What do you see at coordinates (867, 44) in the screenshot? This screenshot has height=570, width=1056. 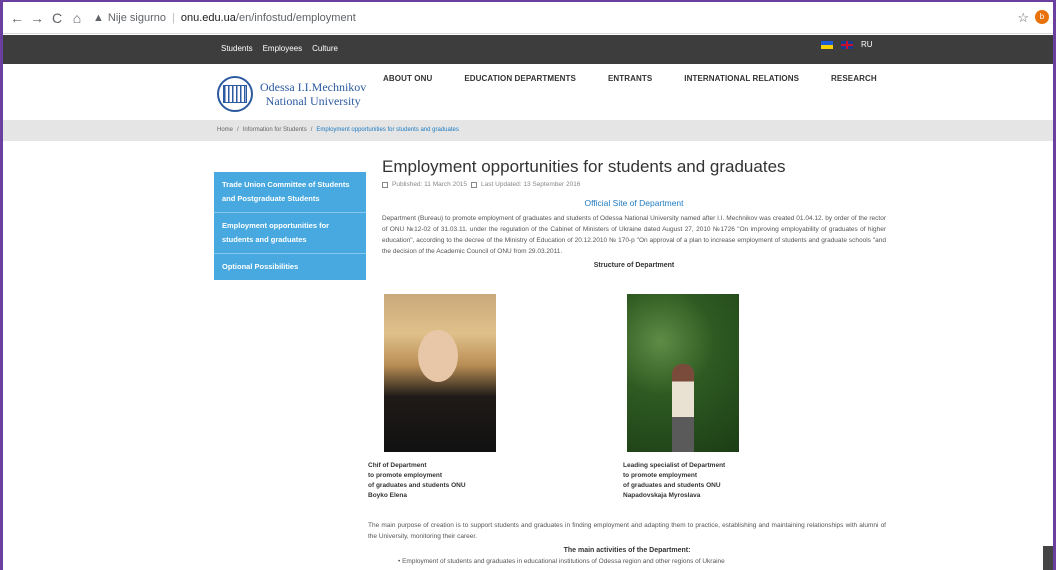 I see `lang-ru: RU` at bounding box center [867, 44].